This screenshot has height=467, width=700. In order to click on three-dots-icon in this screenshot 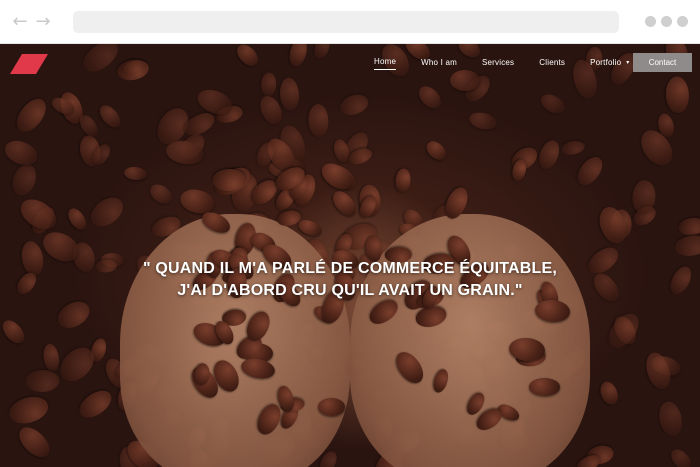, I will do `click(666, 21)`.